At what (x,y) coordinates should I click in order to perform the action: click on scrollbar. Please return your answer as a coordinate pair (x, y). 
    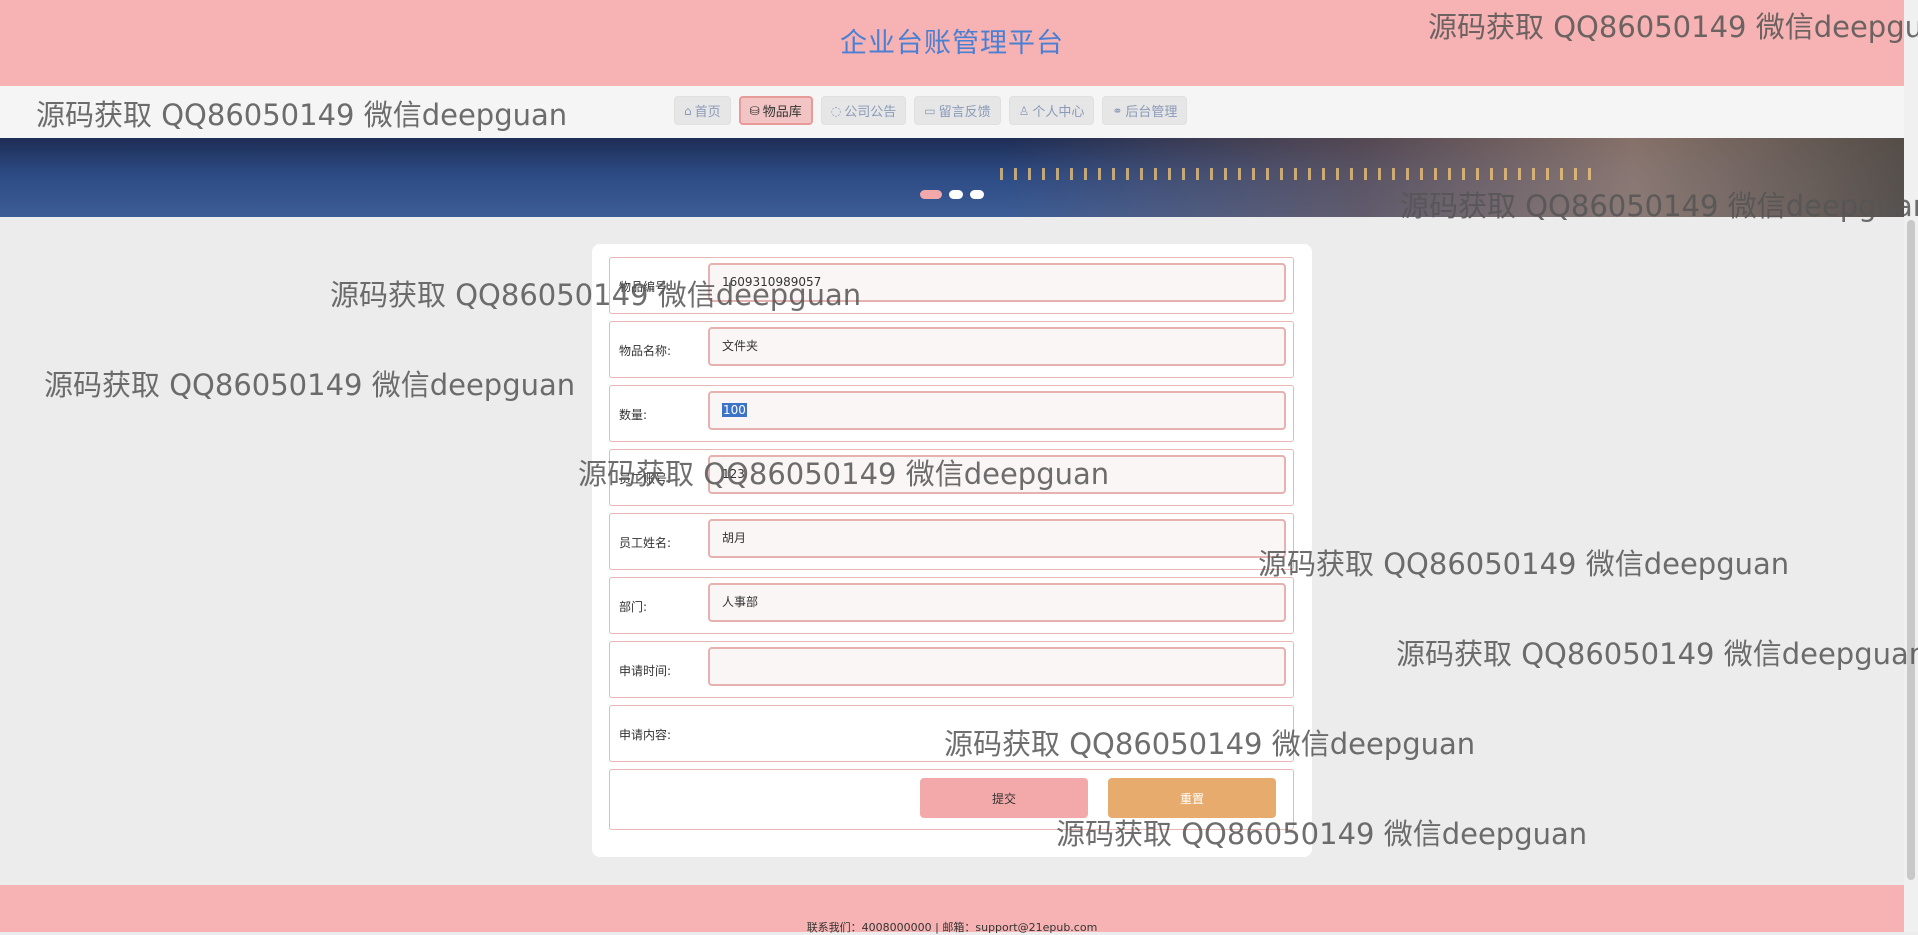
    Looking at the image, I should click on (1911, 466).